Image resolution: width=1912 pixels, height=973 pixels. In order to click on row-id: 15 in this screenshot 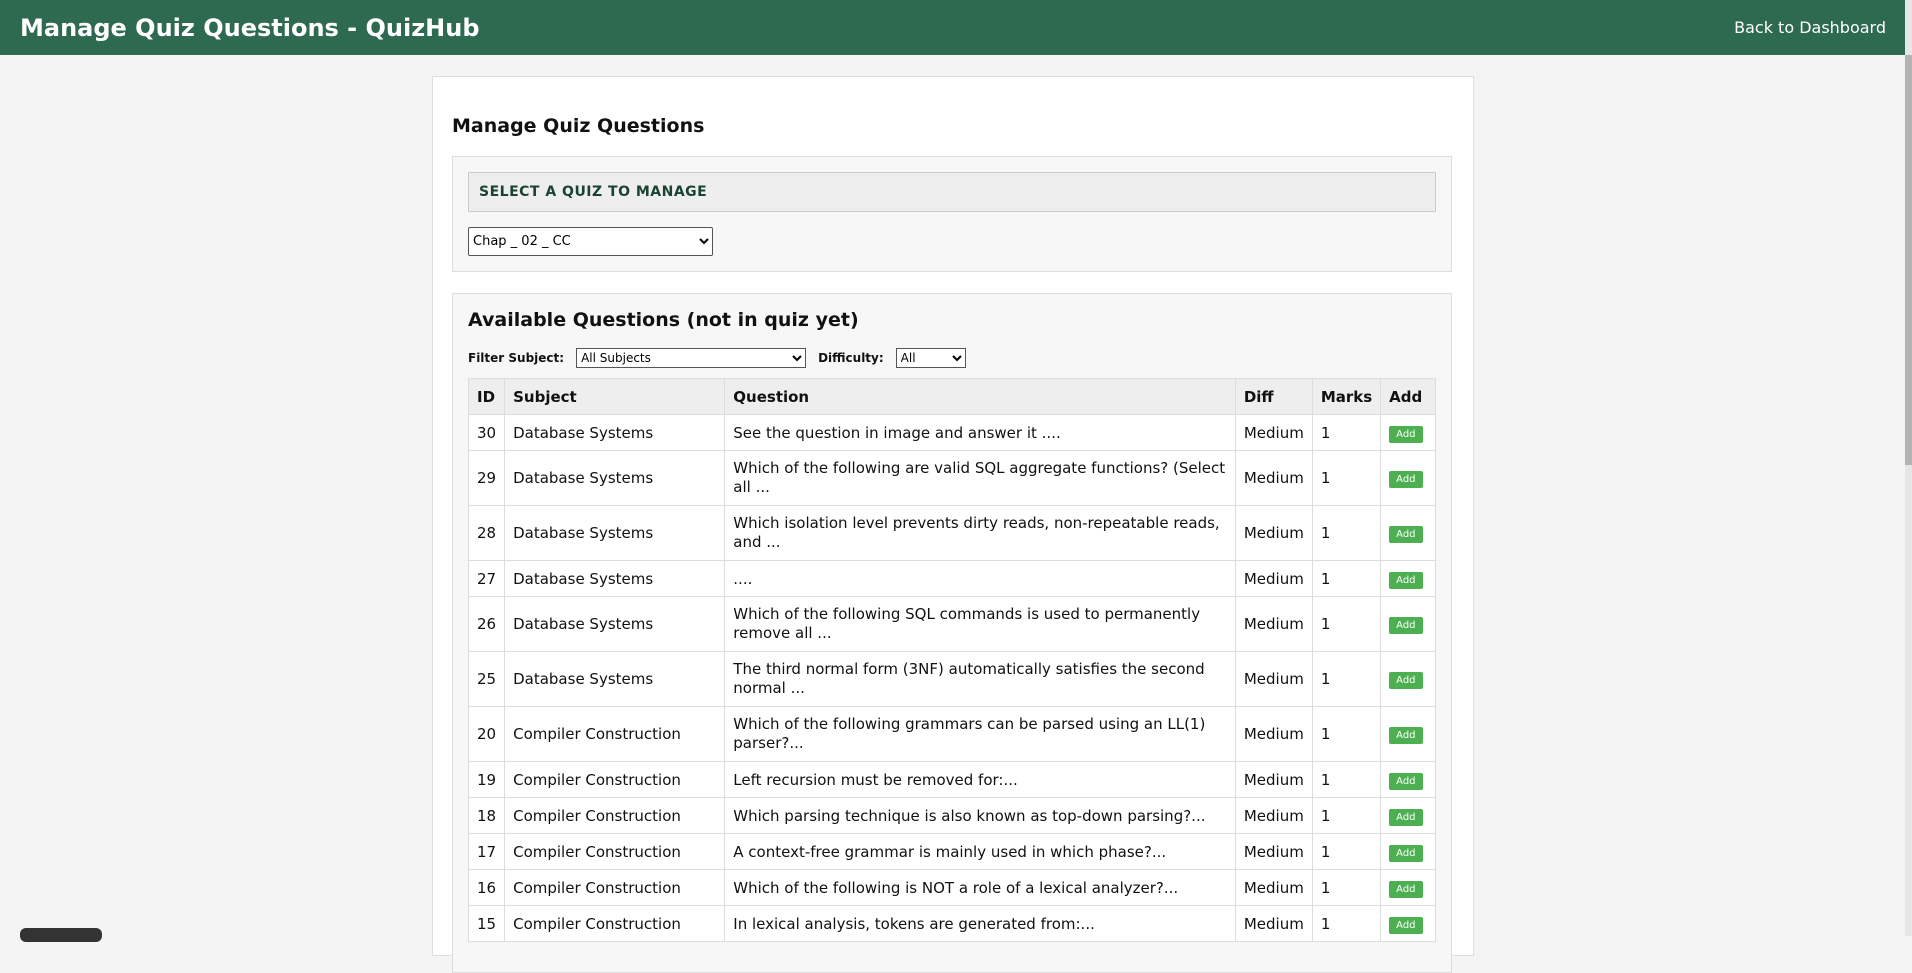, I will do `click(486, 923)`.